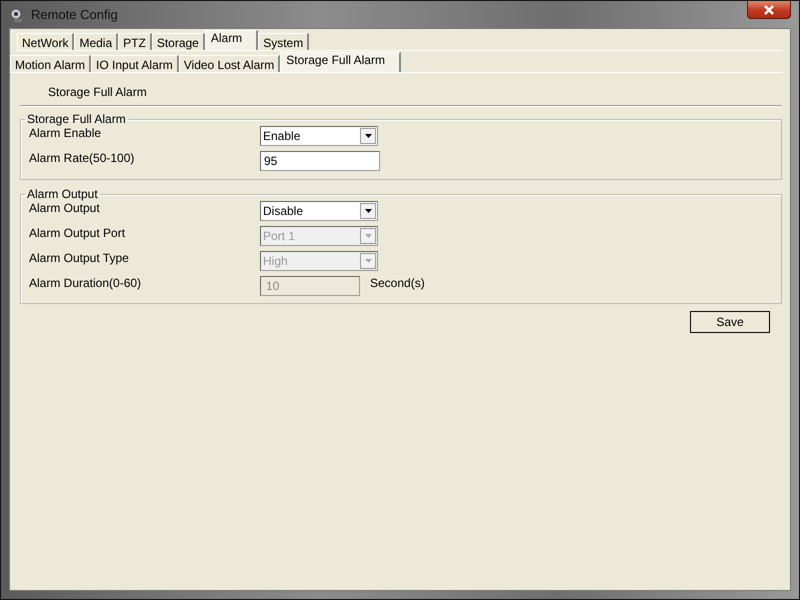  Describe the element at coordinates (77, 233) in the screenshot. I see `field-label: Alarm Output Port` at that location.